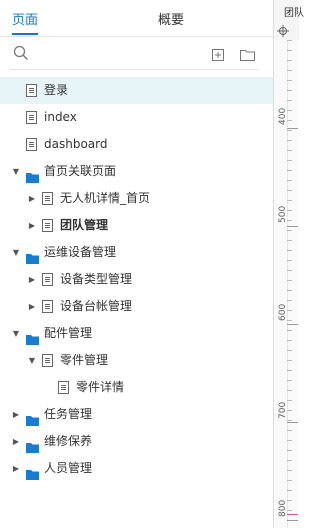 This screenshot has width=320, height=528. I want to click on tree-item-label: 任务管理, so click(68, 414).